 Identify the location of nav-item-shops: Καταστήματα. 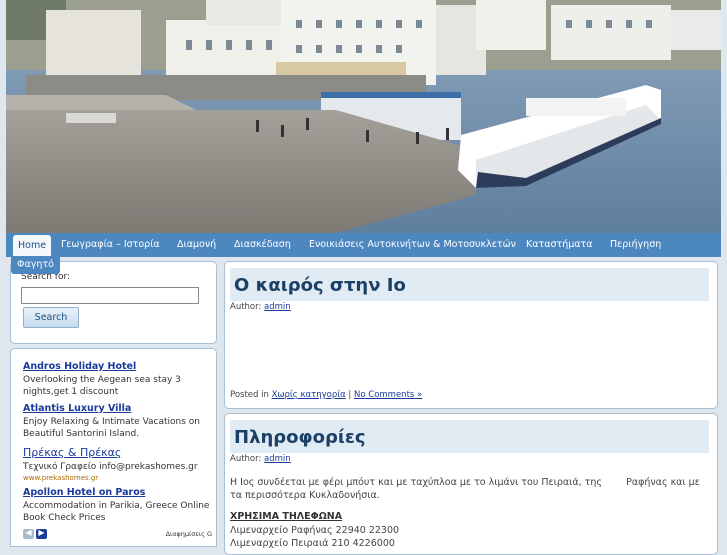
(559, 245).